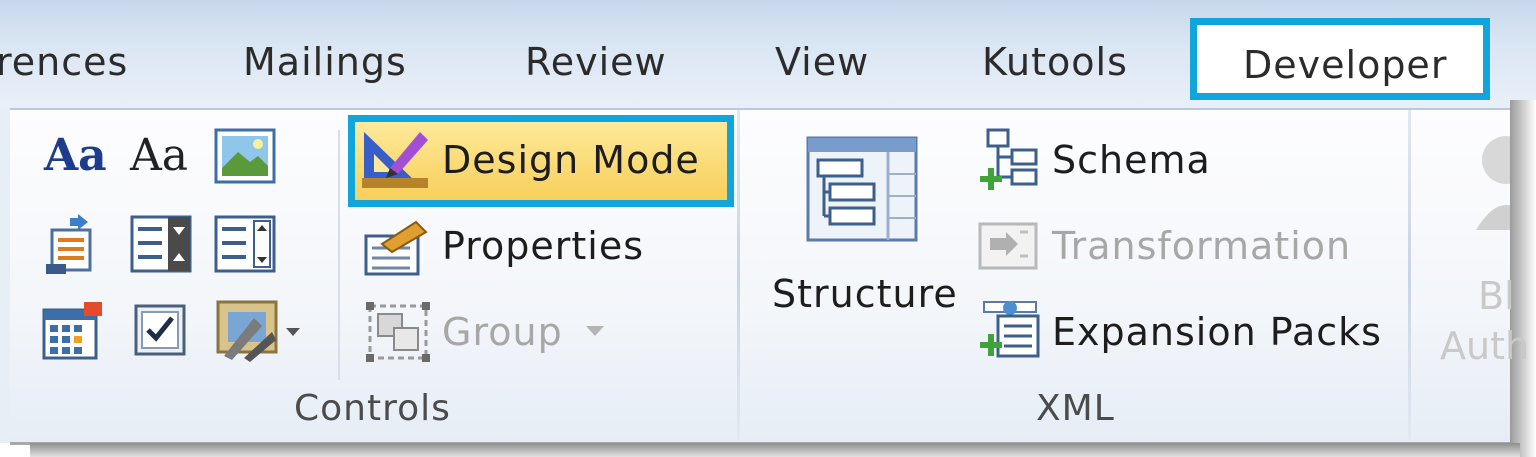 This screenshot has height=457, width=1536. Describe the element at coordinates (1055, 62) in the screenshot. I see `tab-kutools: Kutools` at that location.